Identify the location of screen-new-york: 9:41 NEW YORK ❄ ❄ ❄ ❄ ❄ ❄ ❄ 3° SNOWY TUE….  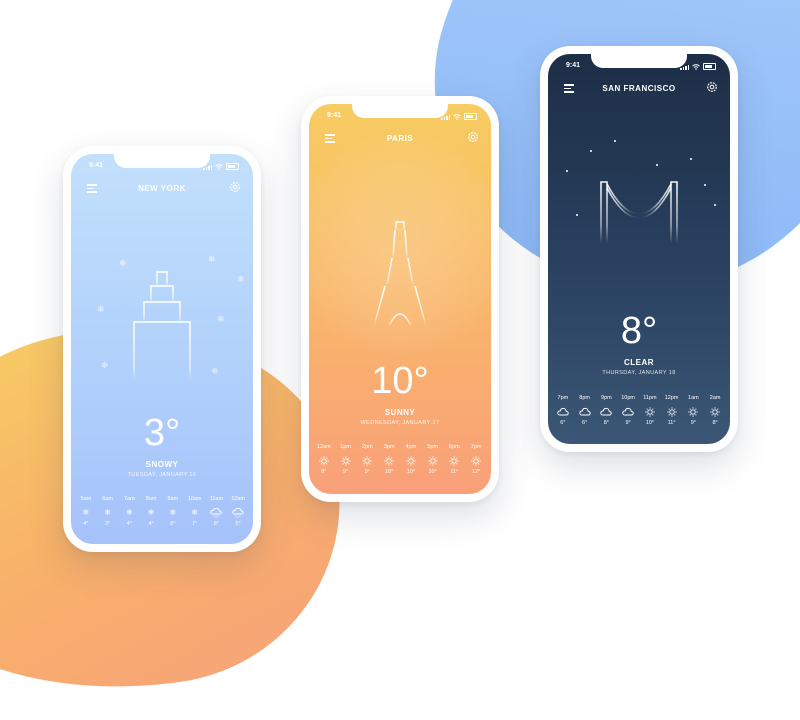
(162, 349).